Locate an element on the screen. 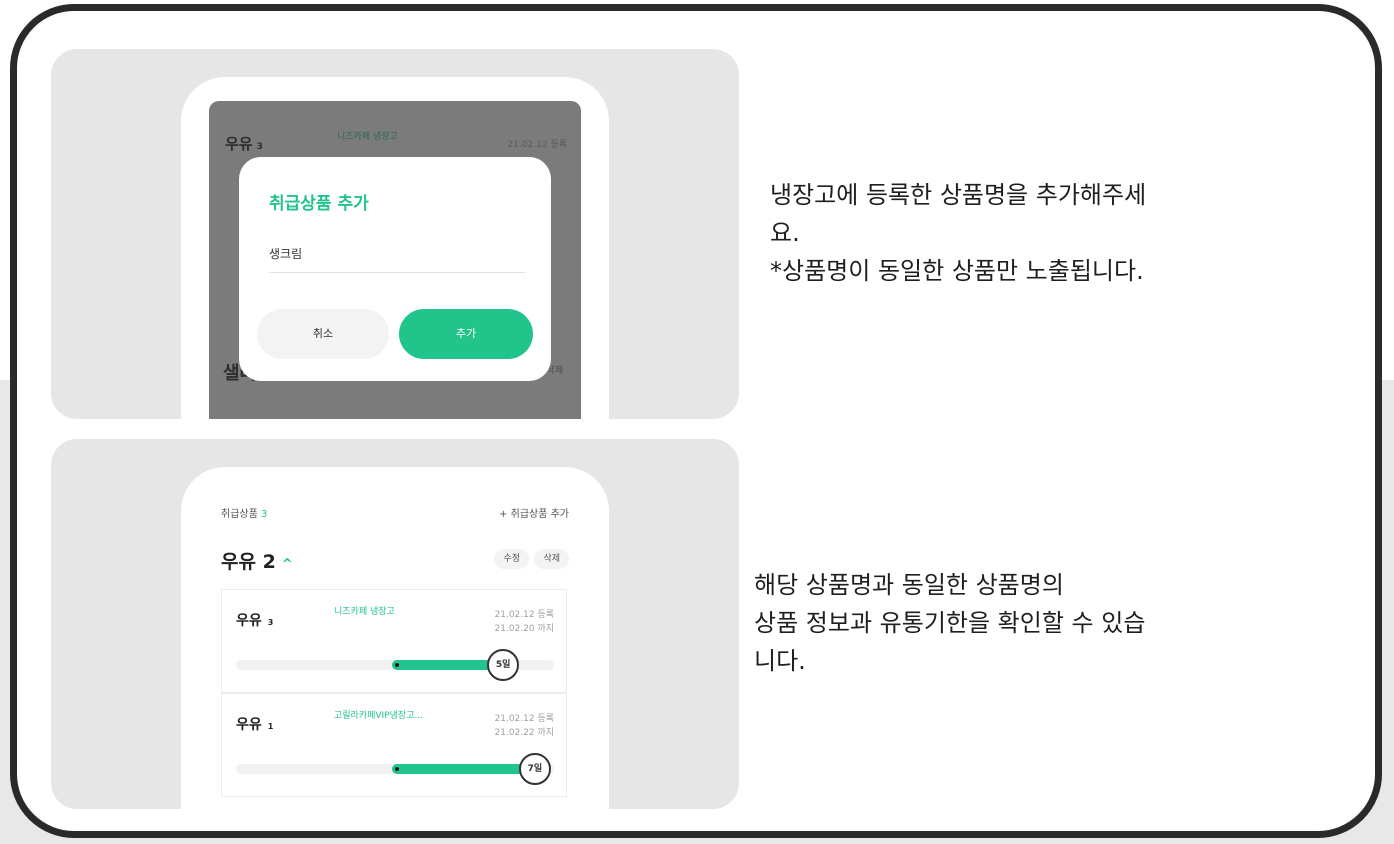 The image size is (1394, 844). expiry-progress-bar: 5일 is located at coordinates (395, 665).